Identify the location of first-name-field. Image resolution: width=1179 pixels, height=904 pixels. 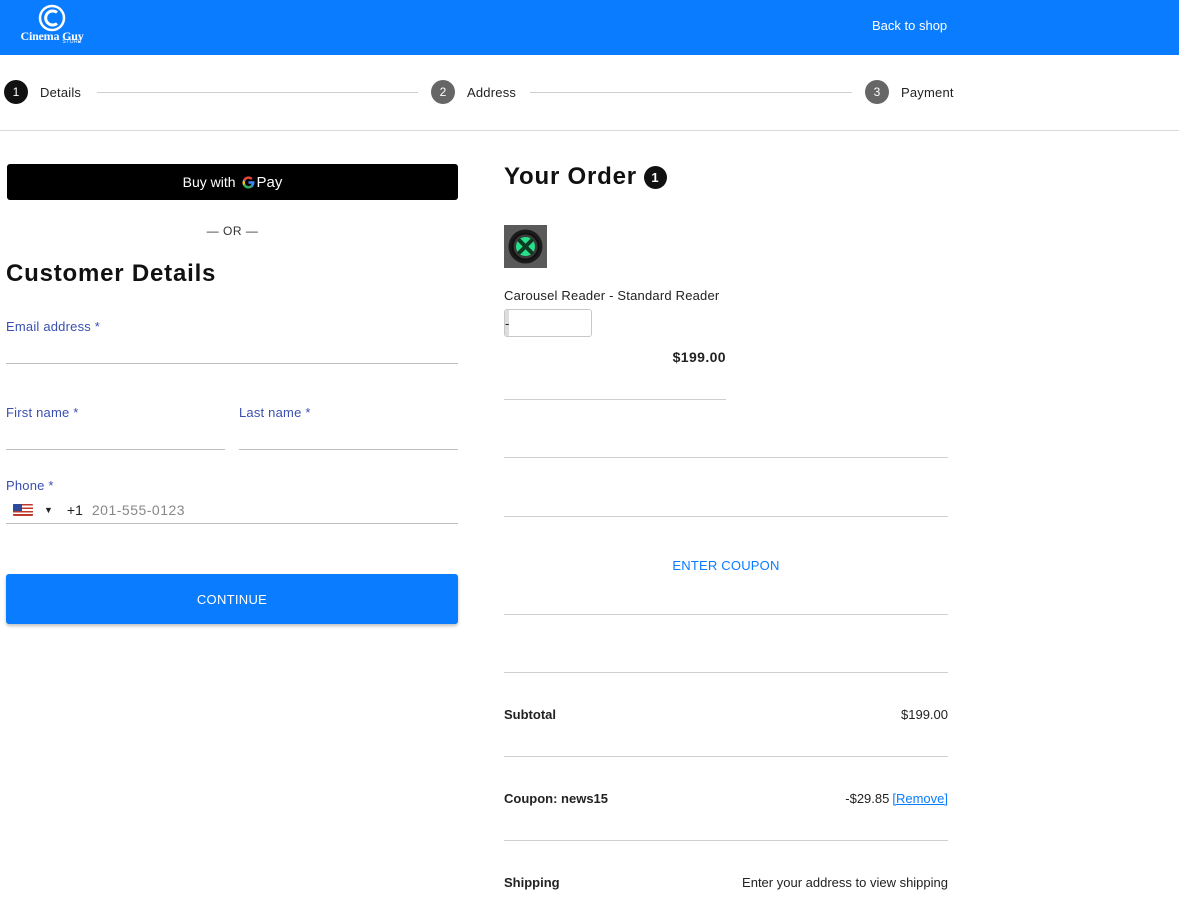
(115, 437).